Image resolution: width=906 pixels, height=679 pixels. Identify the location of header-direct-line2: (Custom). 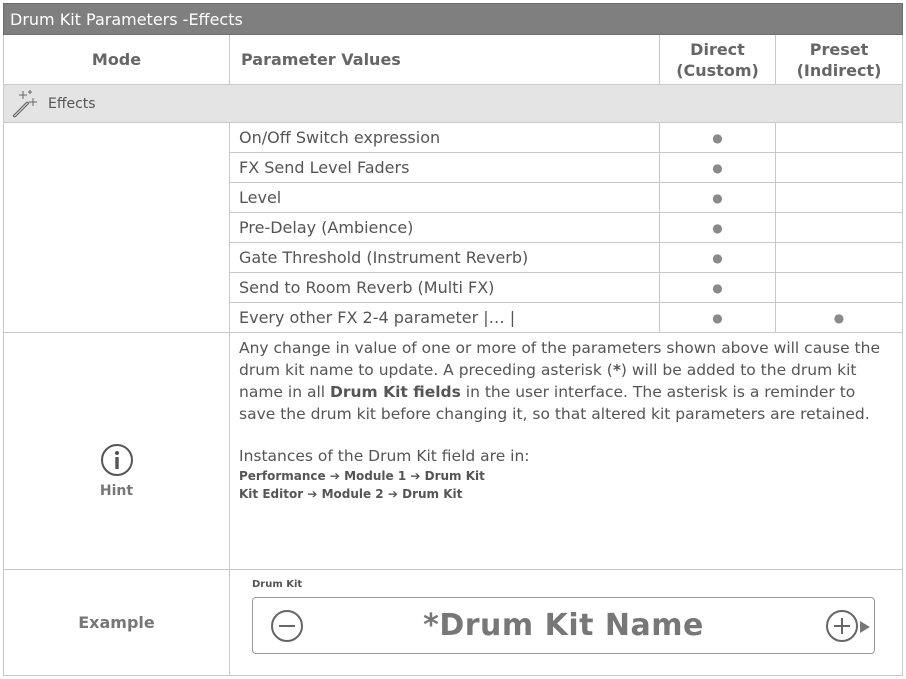
(717, 70).